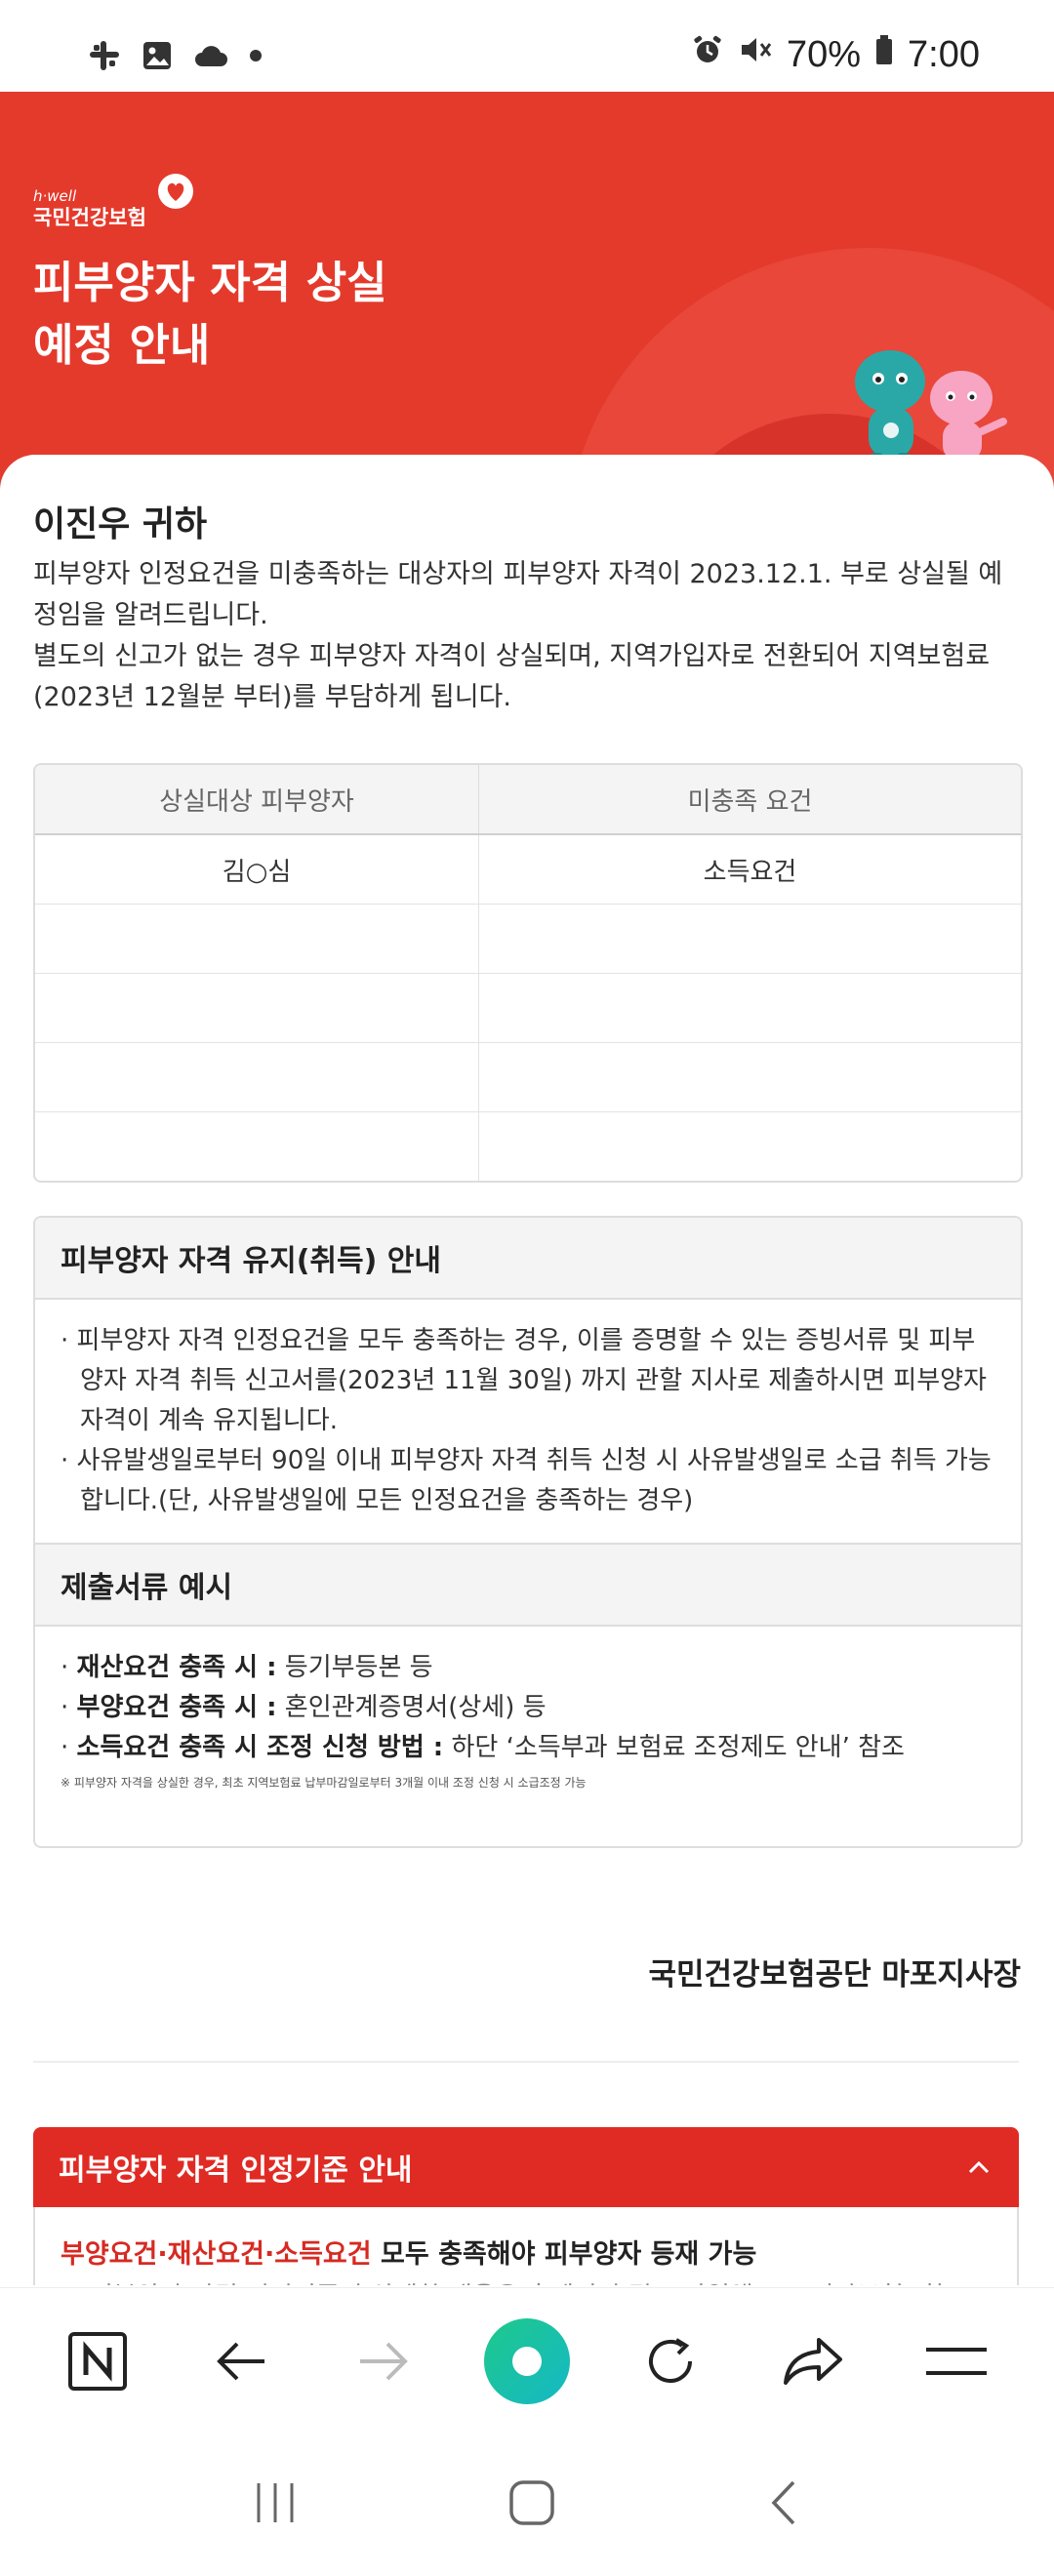 This screenshot has height=2576, width=1054. What do you see at coordinates (210, 282) in the screenshot?
I see `title-line-1: 피부양자 자격 상실` at bounding box center [210, 282].